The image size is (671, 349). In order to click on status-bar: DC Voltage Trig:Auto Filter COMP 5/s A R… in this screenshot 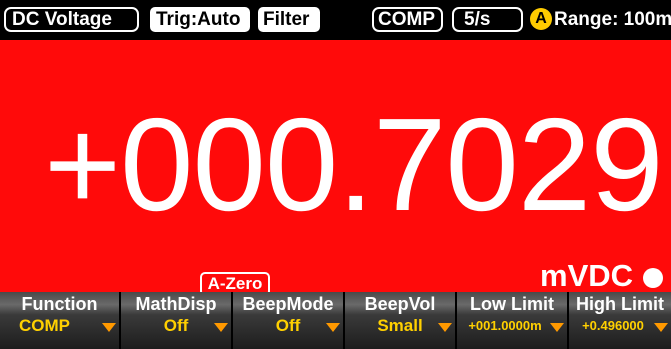, I will do `click(335, 20)`.